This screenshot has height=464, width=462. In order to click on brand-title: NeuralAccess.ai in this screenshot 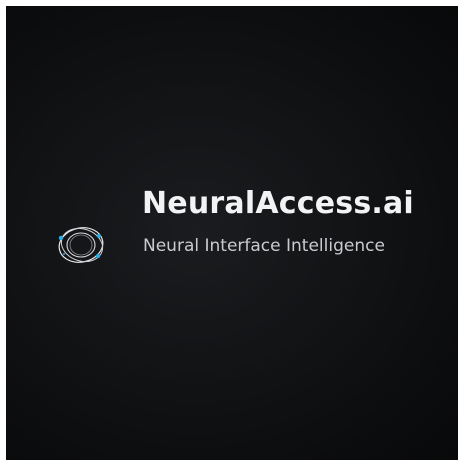, I will do `click(278, 203)`.